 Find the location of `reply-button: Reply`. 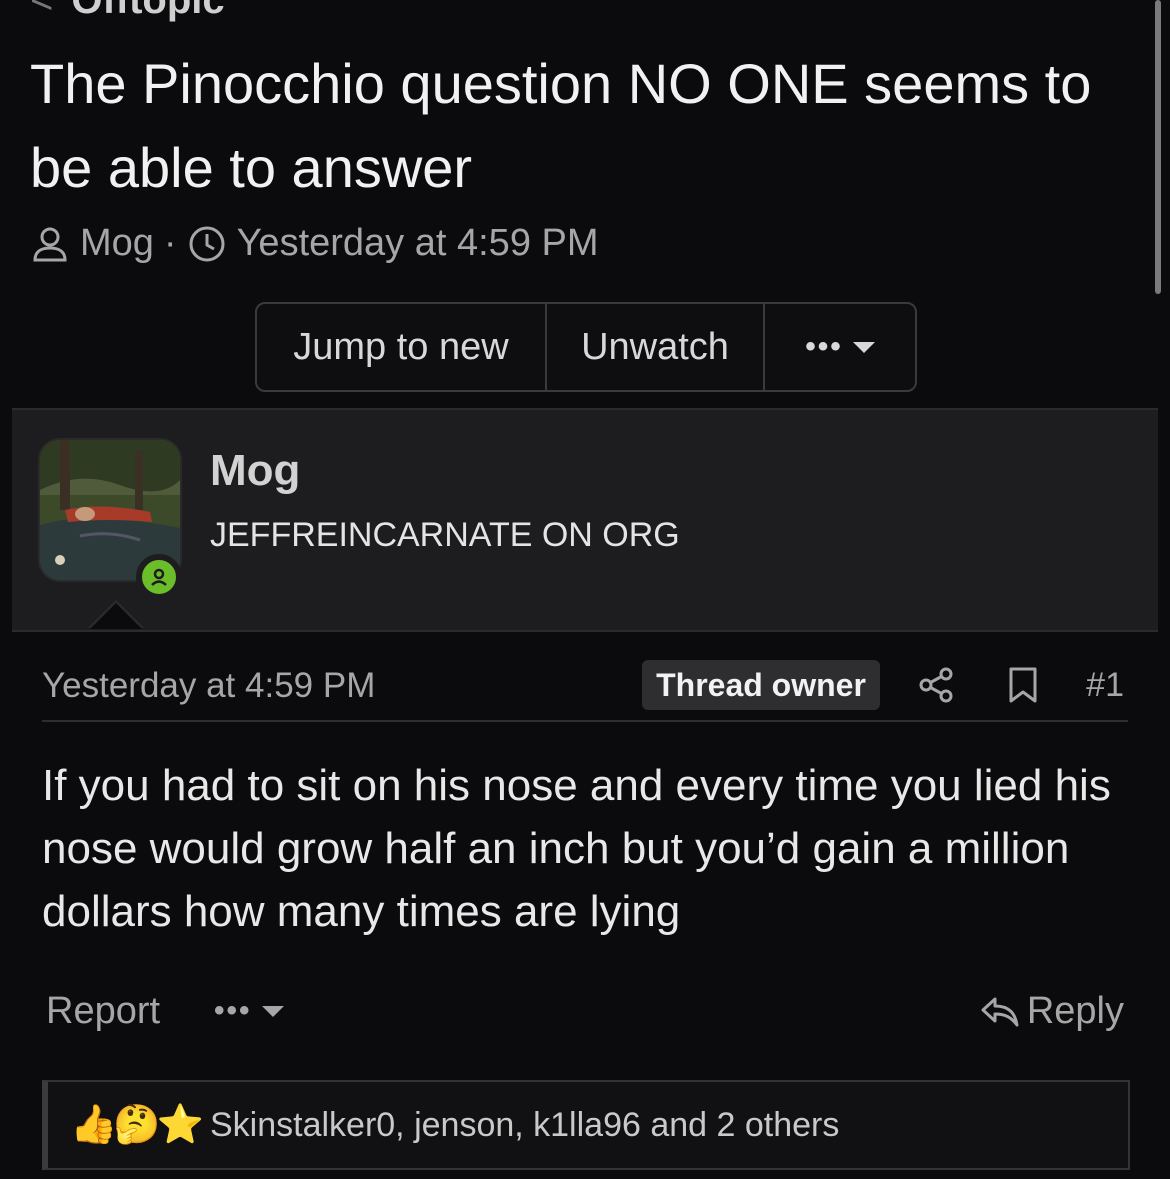

reply-button: Reply is located at coordinates (1051, 1011).